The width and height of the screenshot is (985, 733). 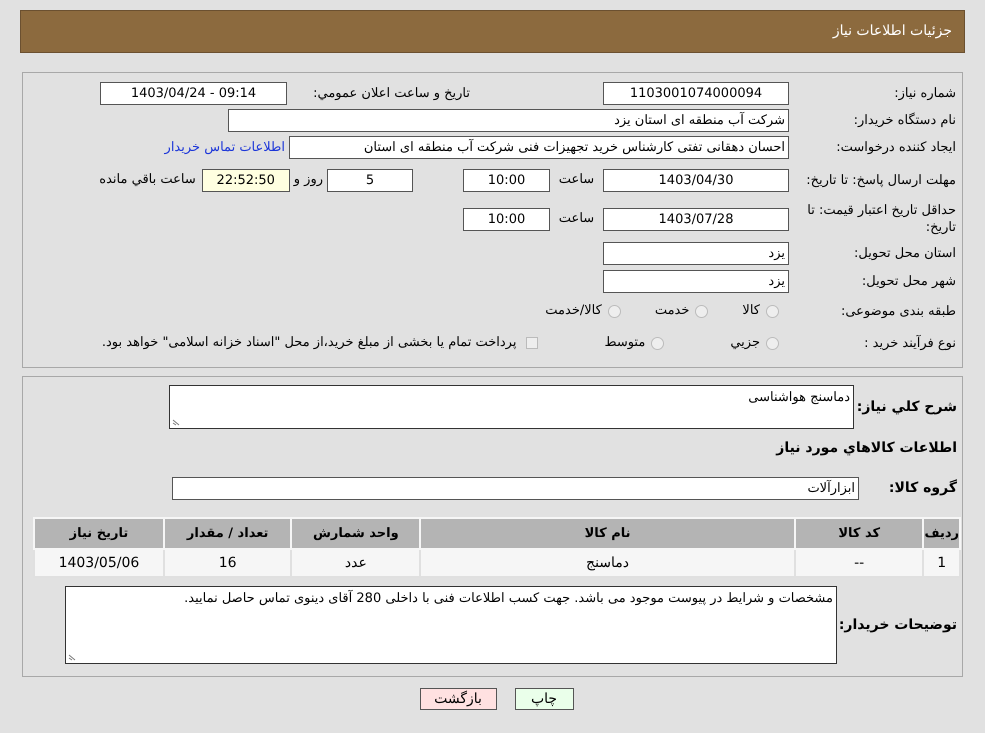 I want to click on text-field: 1103001074000094, so click(x=696, y=93).